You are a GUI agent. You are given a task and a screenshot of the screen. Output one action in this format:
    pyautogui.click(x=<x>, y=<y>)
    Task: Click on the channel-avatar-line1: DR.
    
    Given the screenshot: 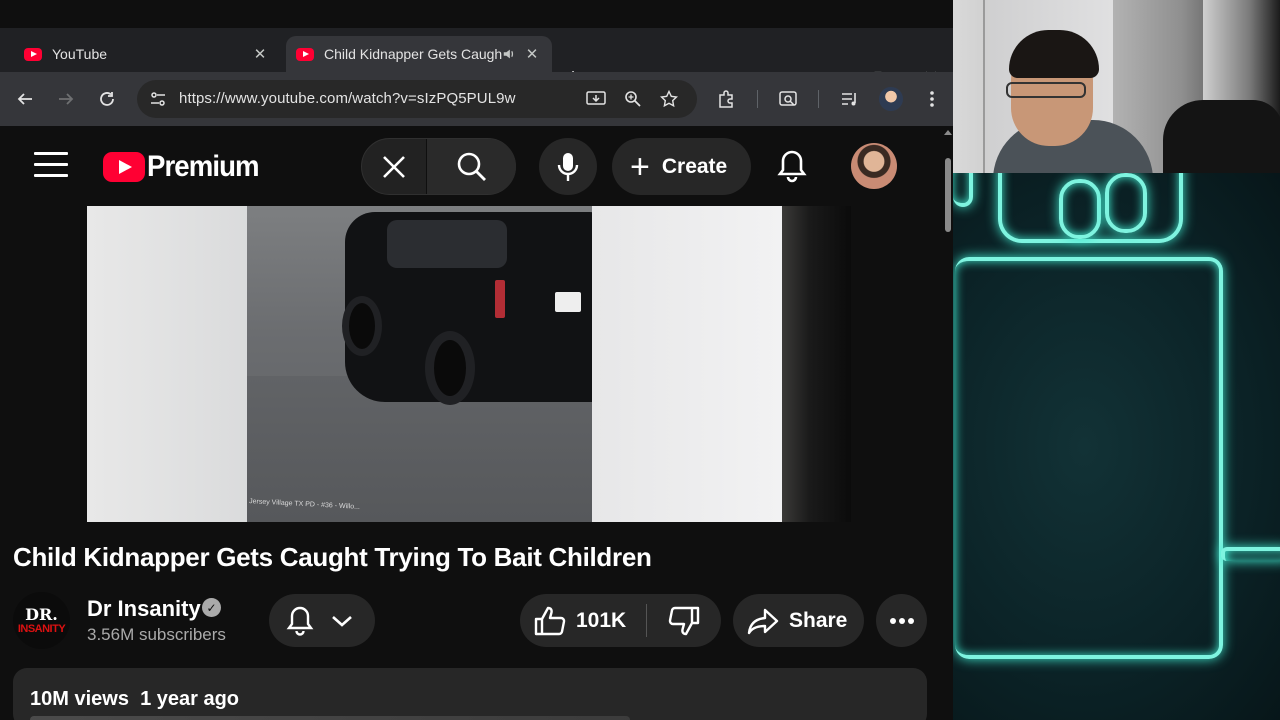 What is the action you would take?
    pyautogui.click(x=41, y=614)
    